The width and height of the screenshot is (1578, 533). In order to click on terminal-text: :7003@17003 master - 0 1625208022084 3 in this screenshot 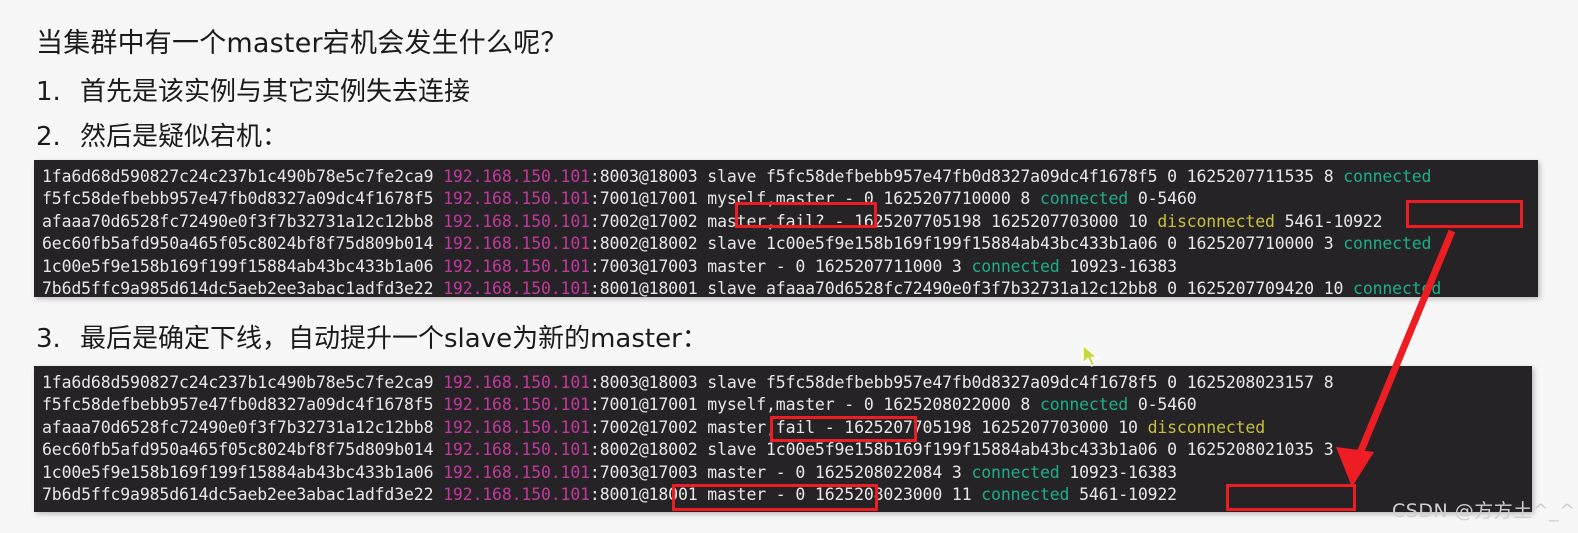, I will do `click(780, 472)`.